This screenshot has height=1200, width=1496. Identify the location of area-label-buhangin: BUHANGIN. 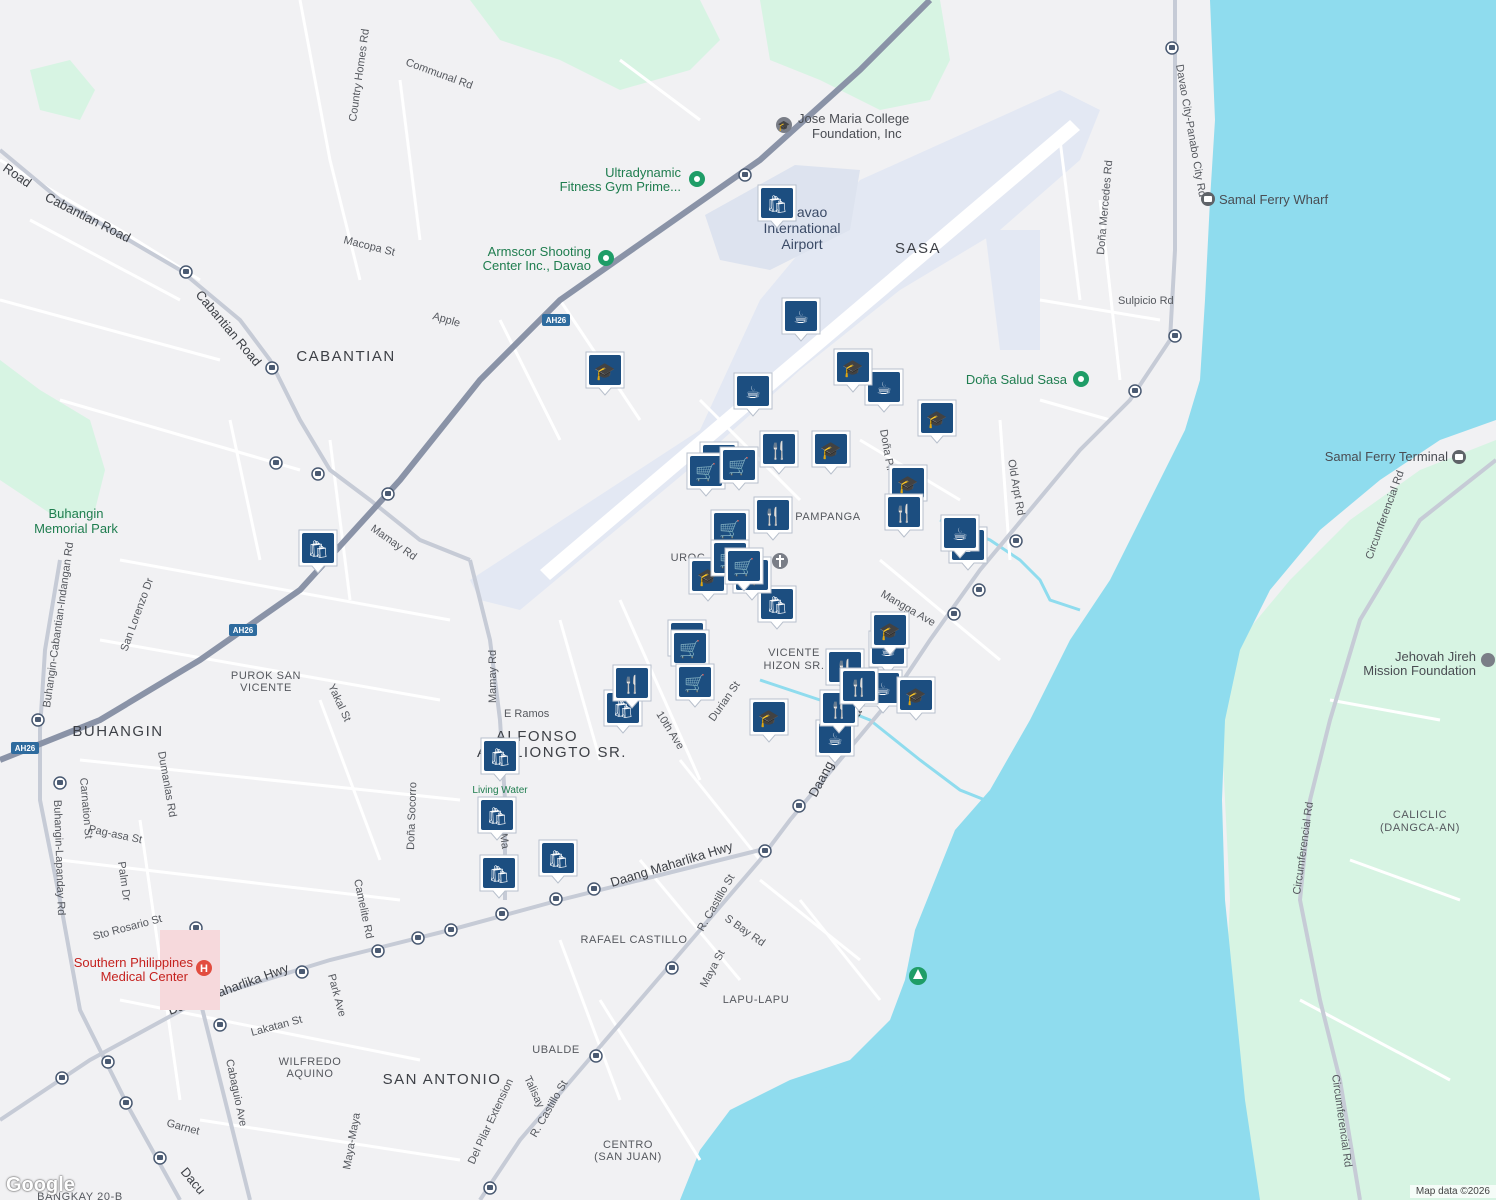
(117, 731).